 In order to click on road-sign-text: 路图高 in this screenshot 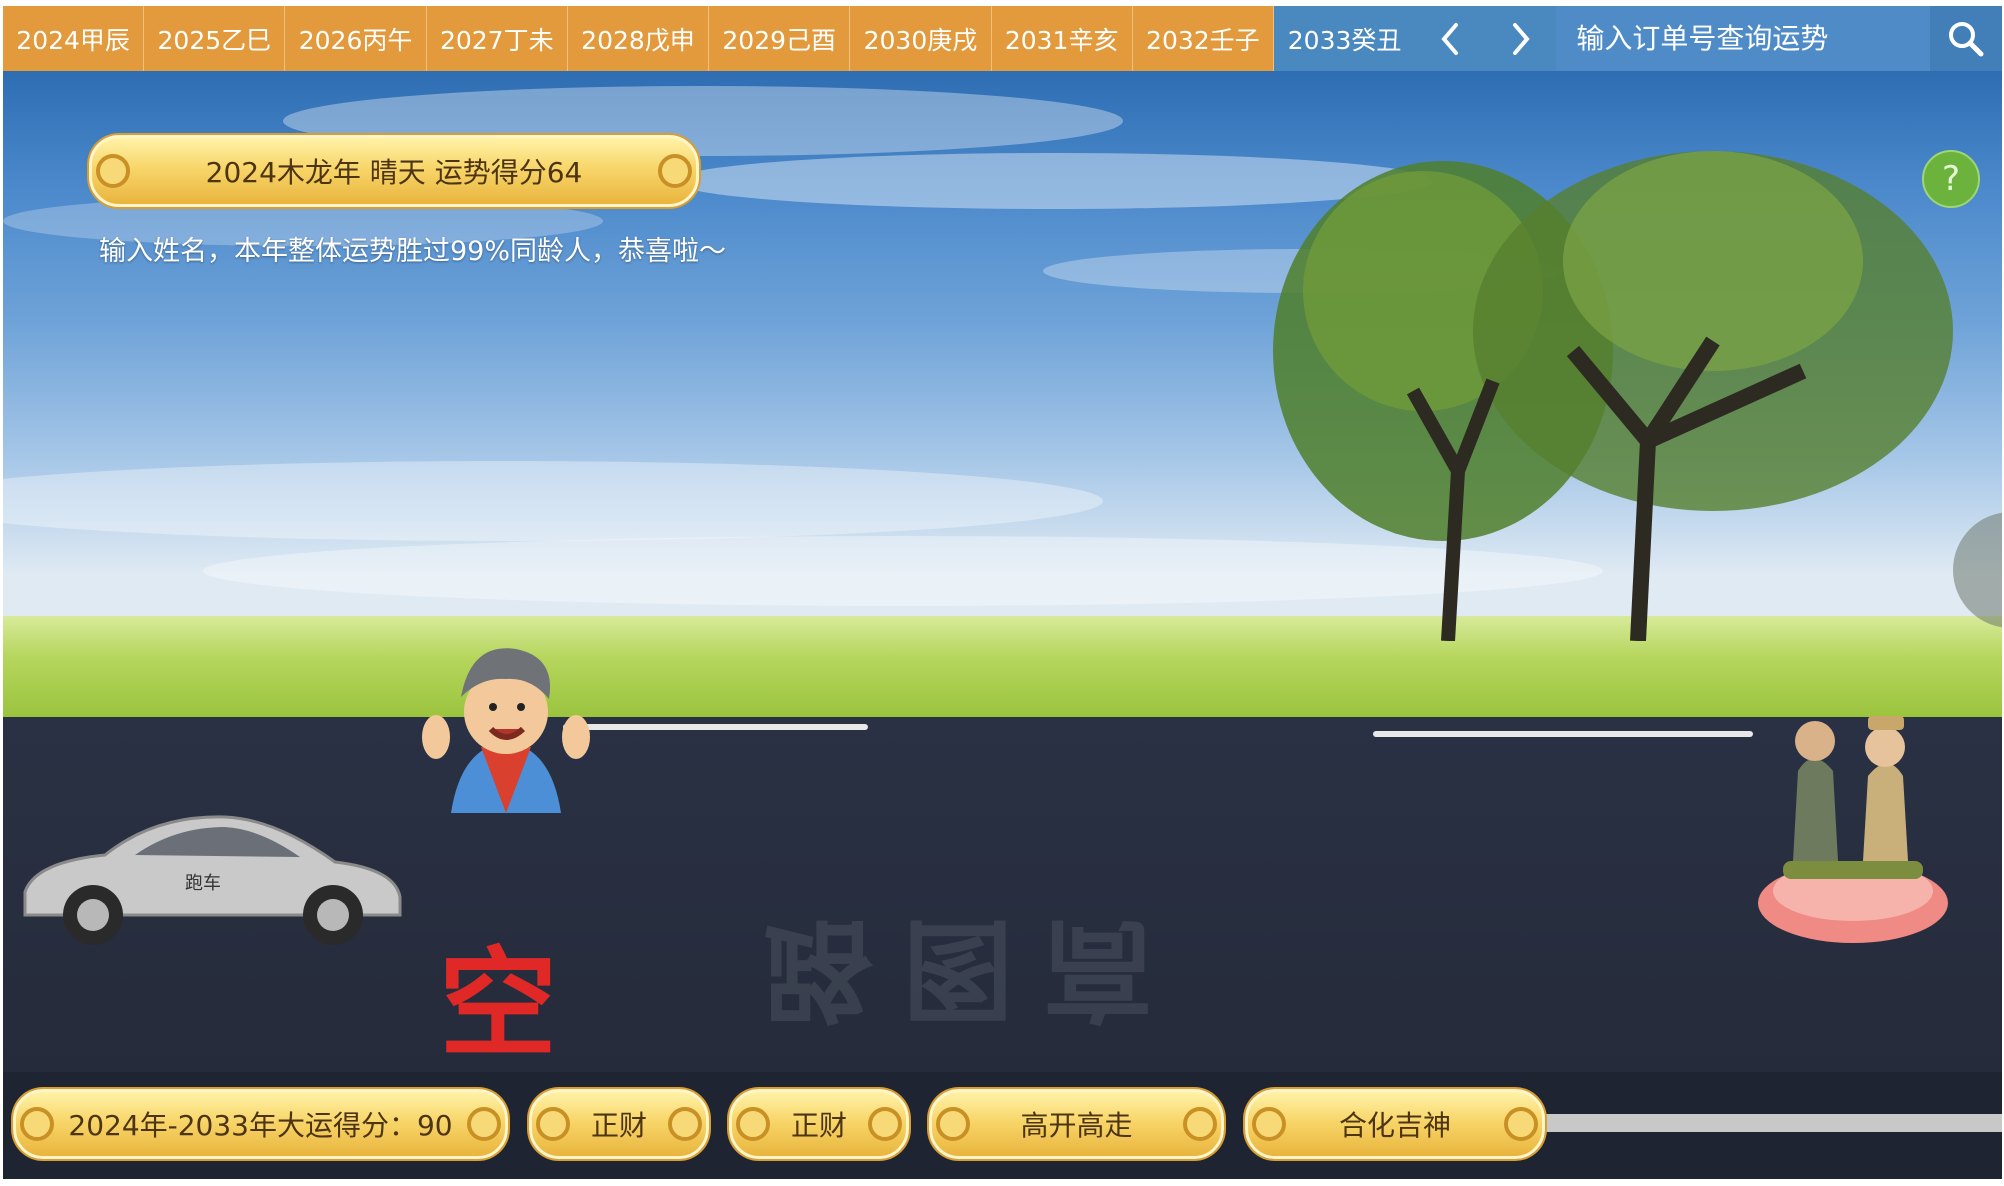, I will do `click(973, 969)`.